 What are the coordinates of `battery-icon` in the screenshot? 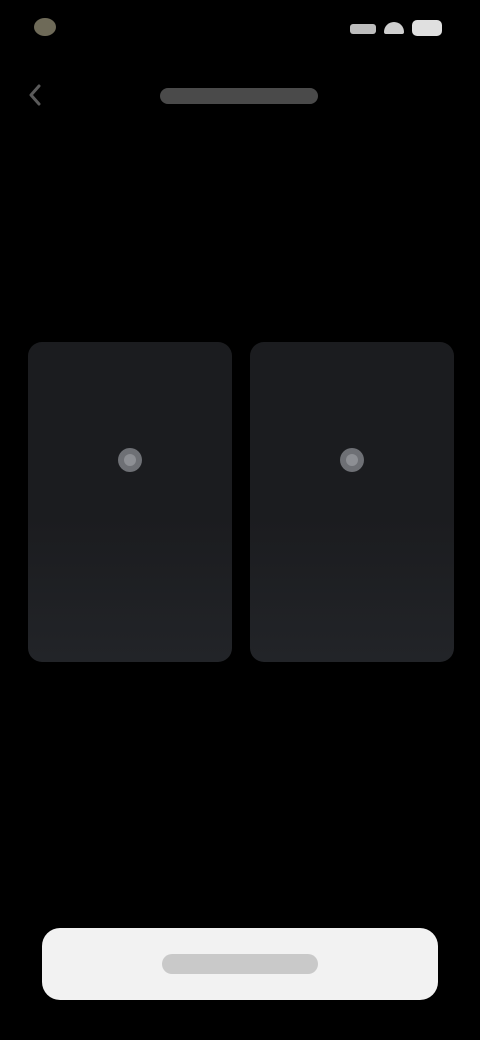 It's located at (427, 28).